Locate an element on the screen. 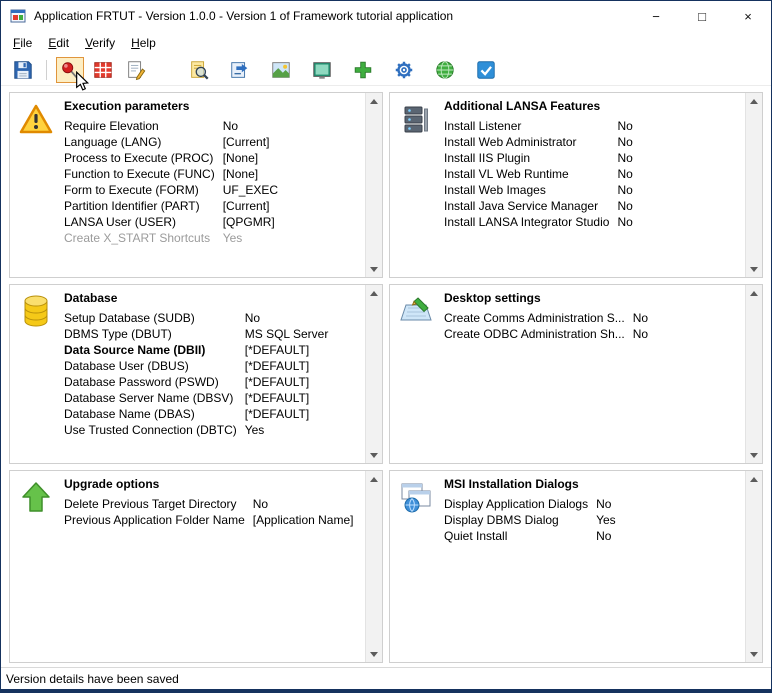 The height and width of the screenshot is (693, 772). save-icon is located at coordinates (23, 70).